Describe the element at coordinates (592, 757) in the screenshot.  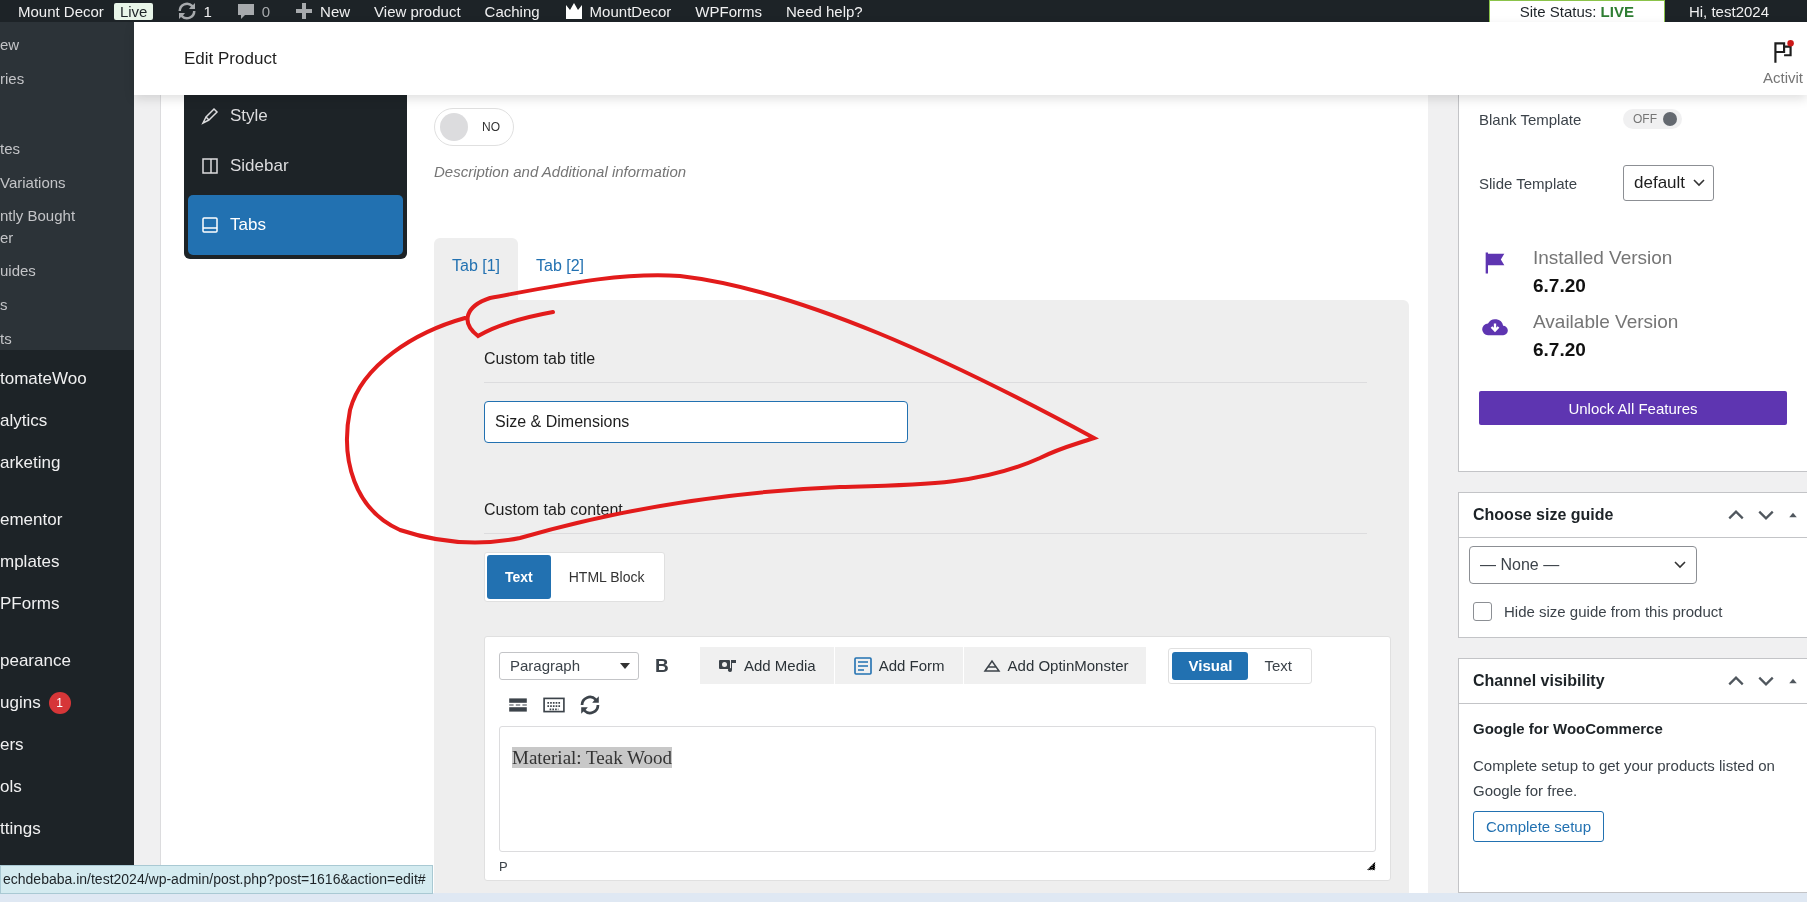
I see `editor-text: Material: Teak Wood` at that location.